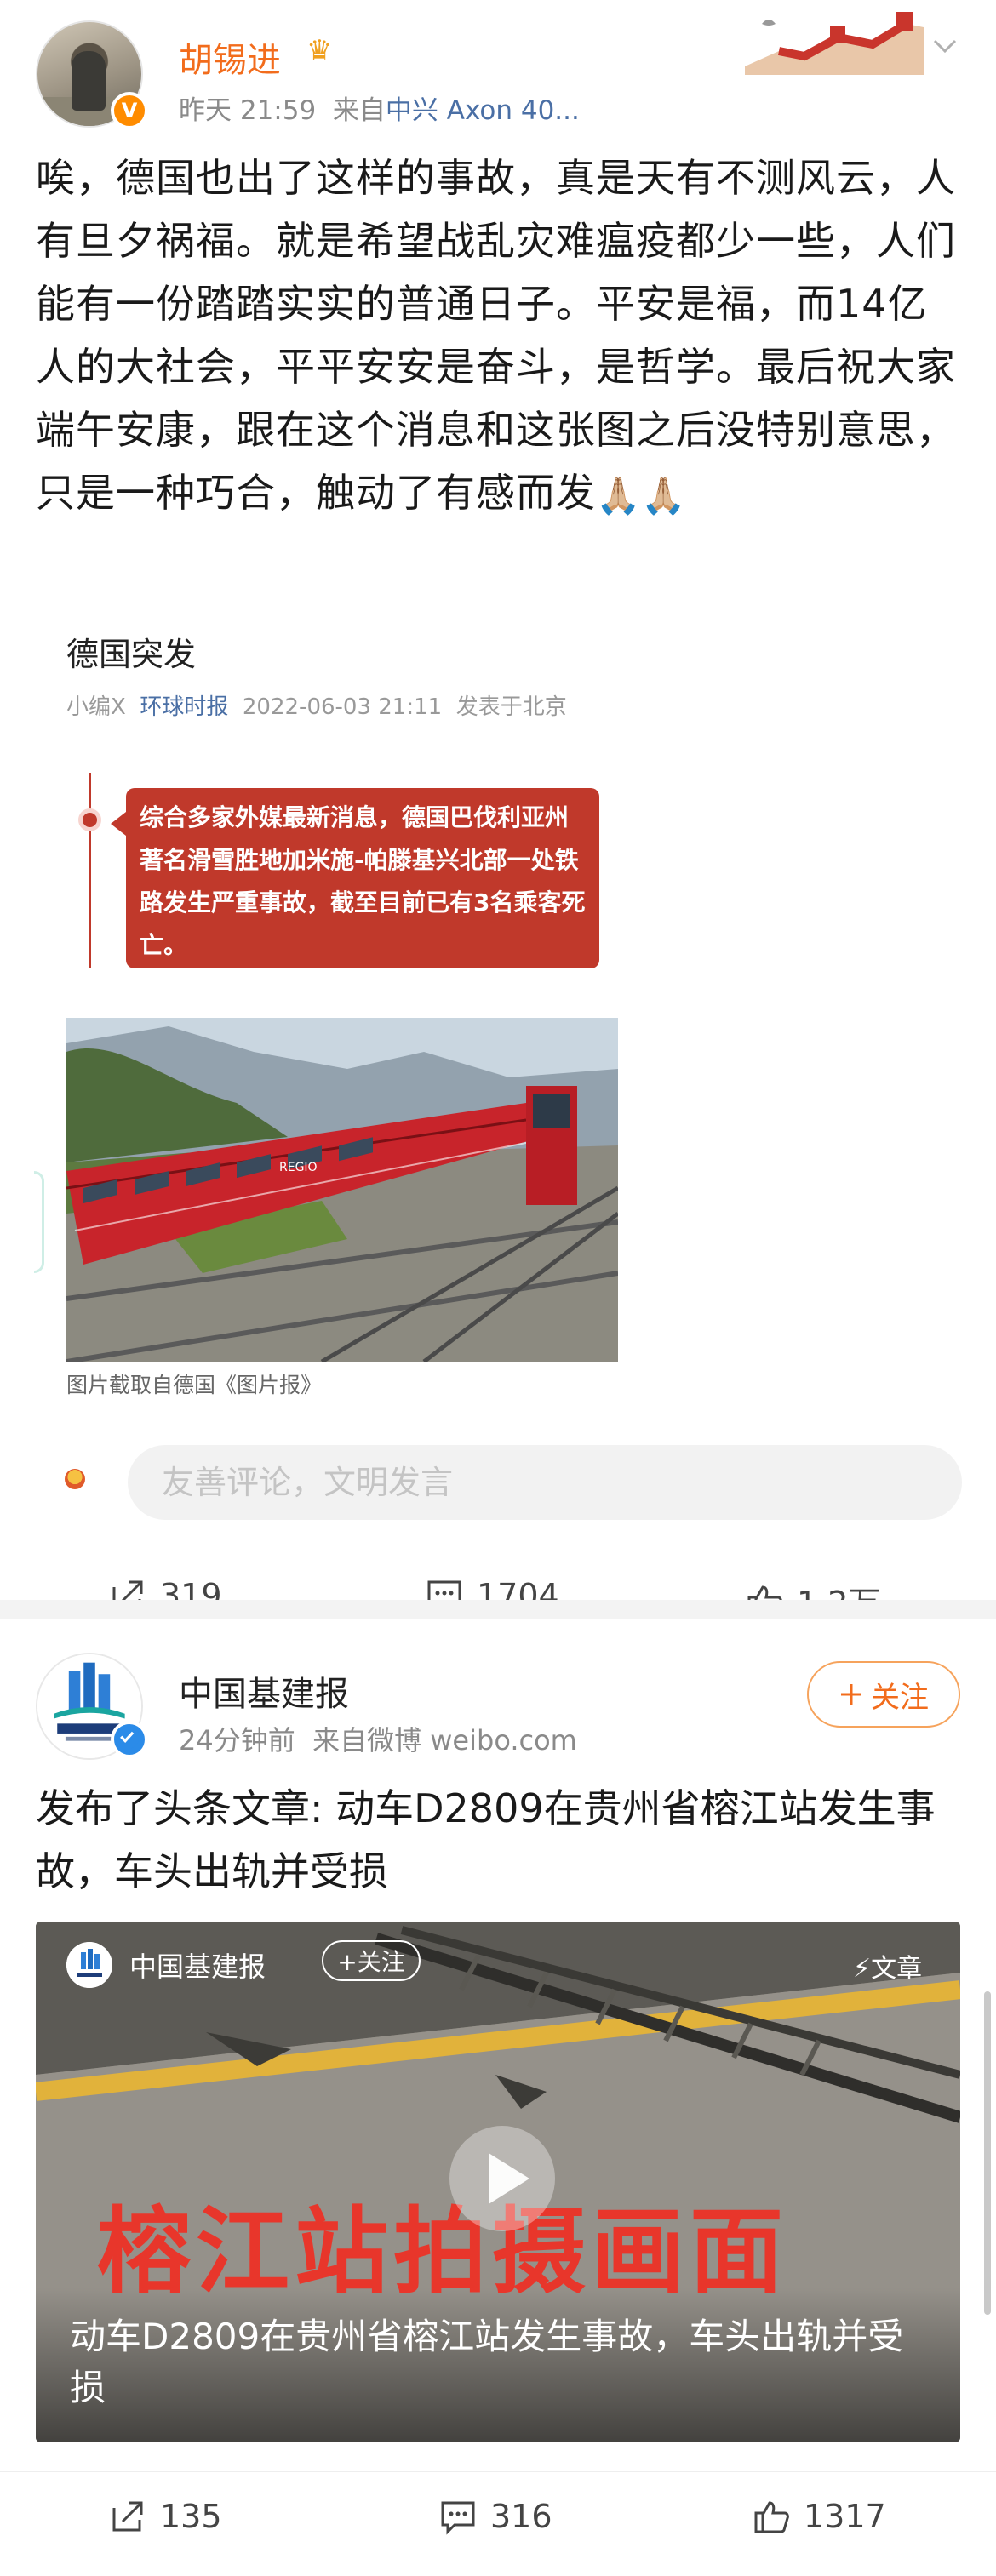  I want to click on scrollbar, so click(987, 2153).